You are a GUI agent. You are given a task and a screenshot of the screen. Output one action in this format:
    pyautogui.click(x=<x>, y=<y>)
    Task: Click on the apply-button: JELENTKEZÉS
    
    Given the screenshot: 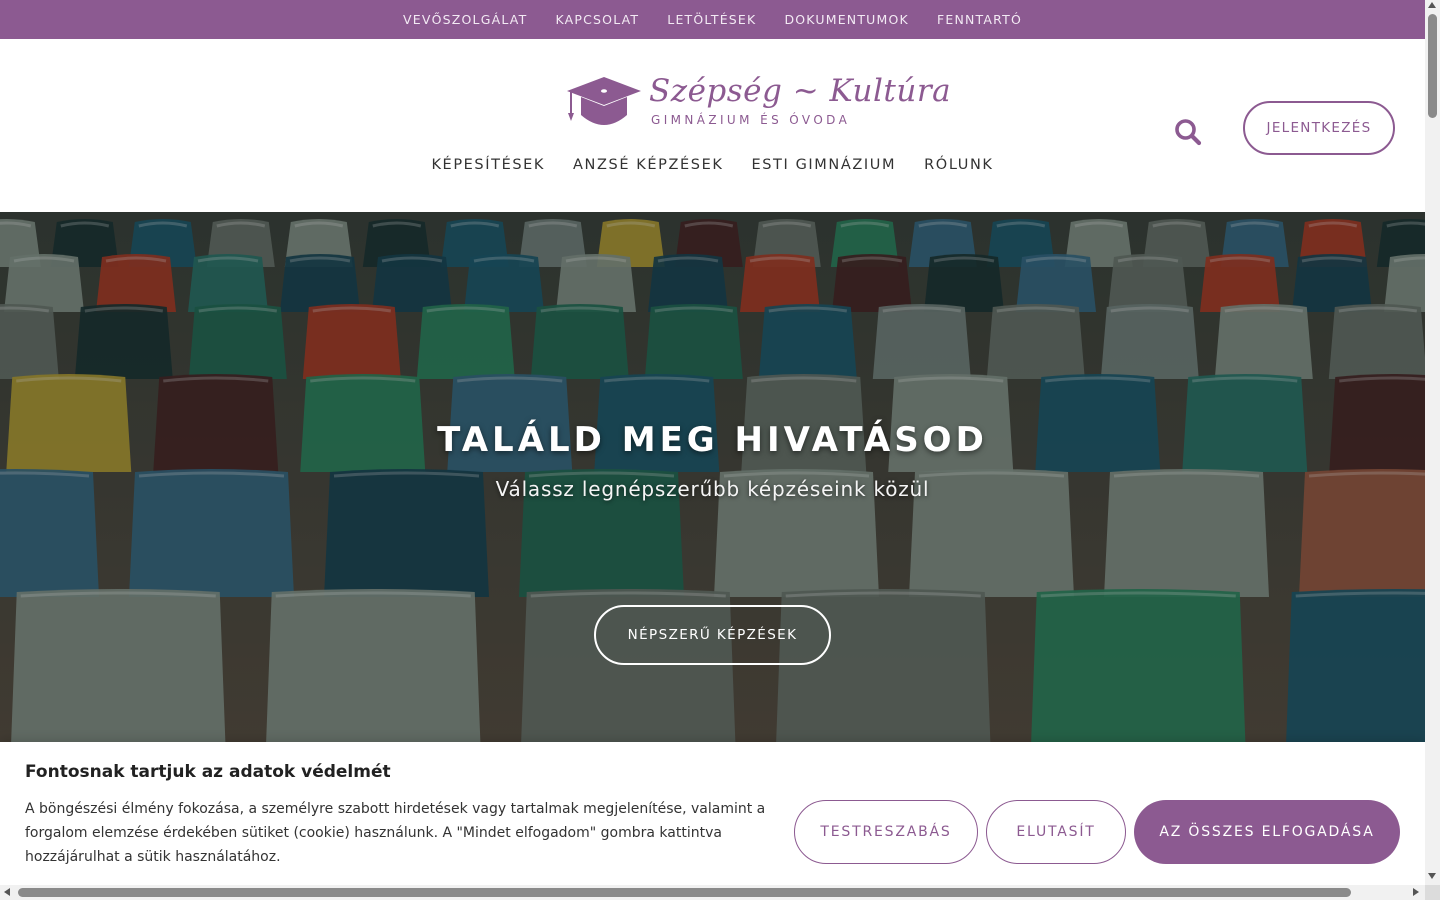 What is the action you would take?
    pyautogui.click(x=1319, y=128)
    